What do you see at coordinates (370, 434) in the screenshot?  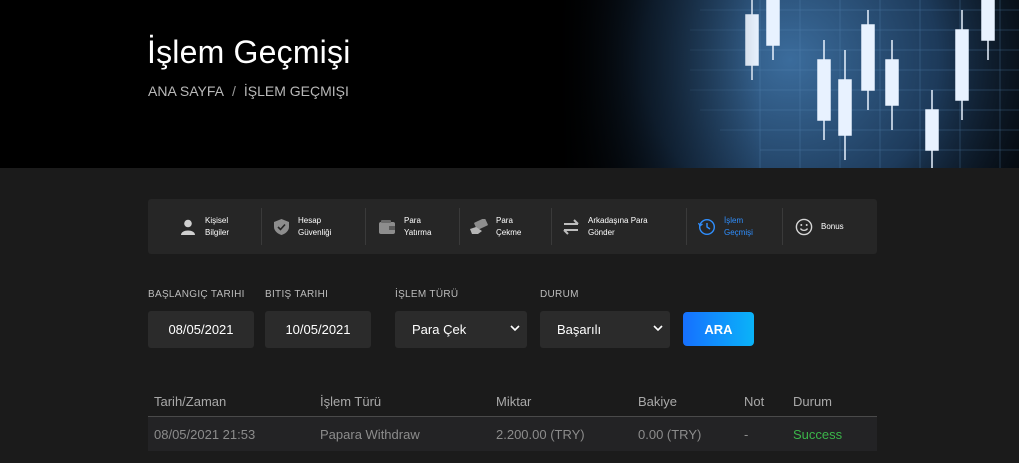 I see `cell-type: Papara Withdraw` at bounding box center [370, 434].